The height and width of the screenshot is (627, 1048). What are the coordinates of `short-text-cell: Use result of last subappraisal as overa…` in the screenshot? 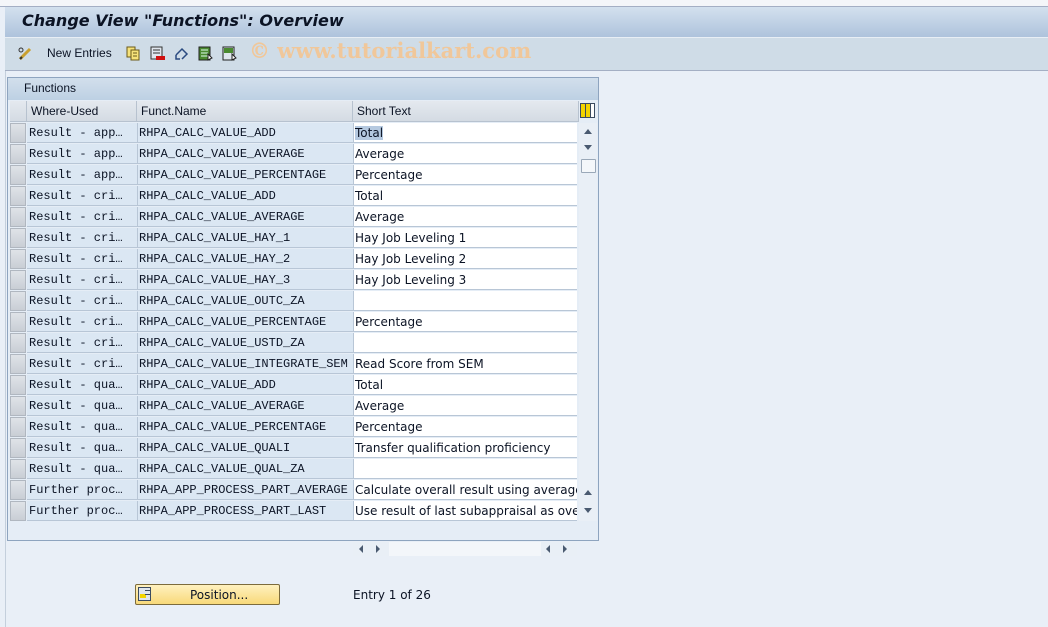 It's located at (465, 511).